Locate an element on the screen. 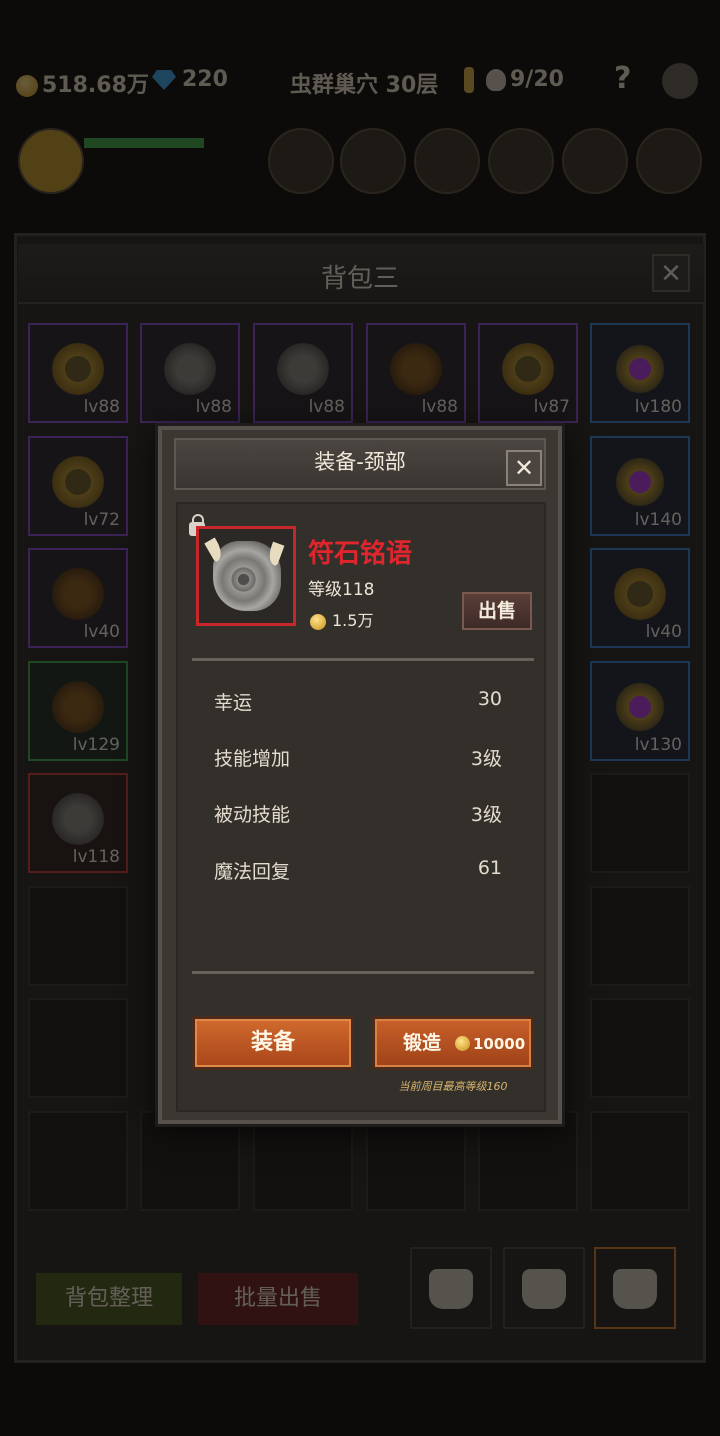  hero-portrait is located at coordinates (51, 161).